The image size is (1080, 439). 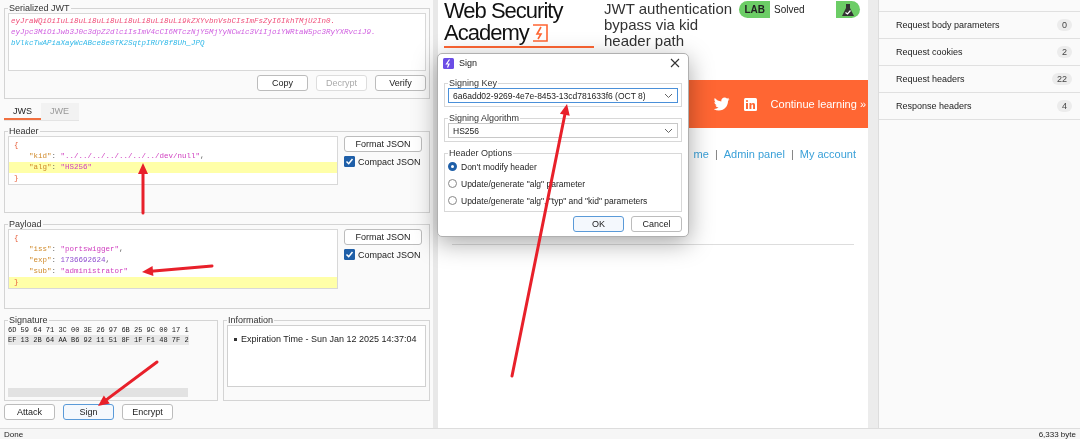 I want to click on close-icon, so click(x=675, y=63).